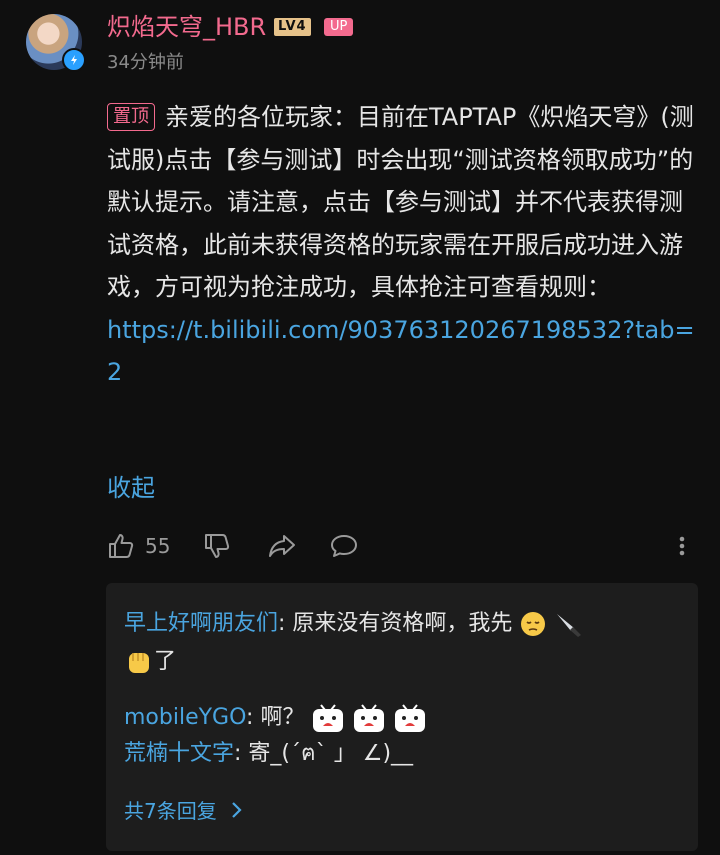  Describe the element at coordinates (131, 485) in the screenshot. I see `collapse-button: 收起` at that location.